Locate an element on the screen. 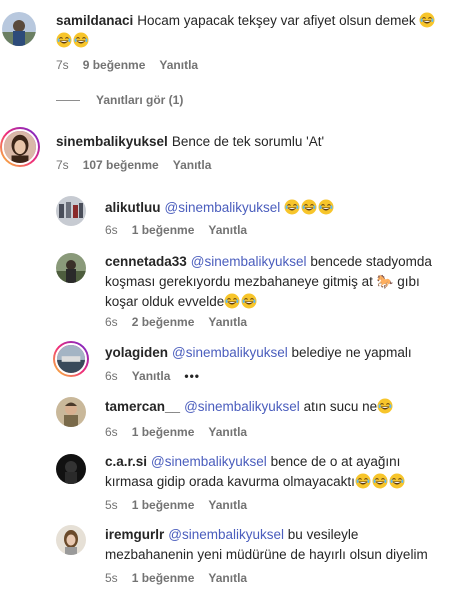  reply-body: kırmasa gidip orada kavurma olmayacaktı is located at coordinates (230, 481).